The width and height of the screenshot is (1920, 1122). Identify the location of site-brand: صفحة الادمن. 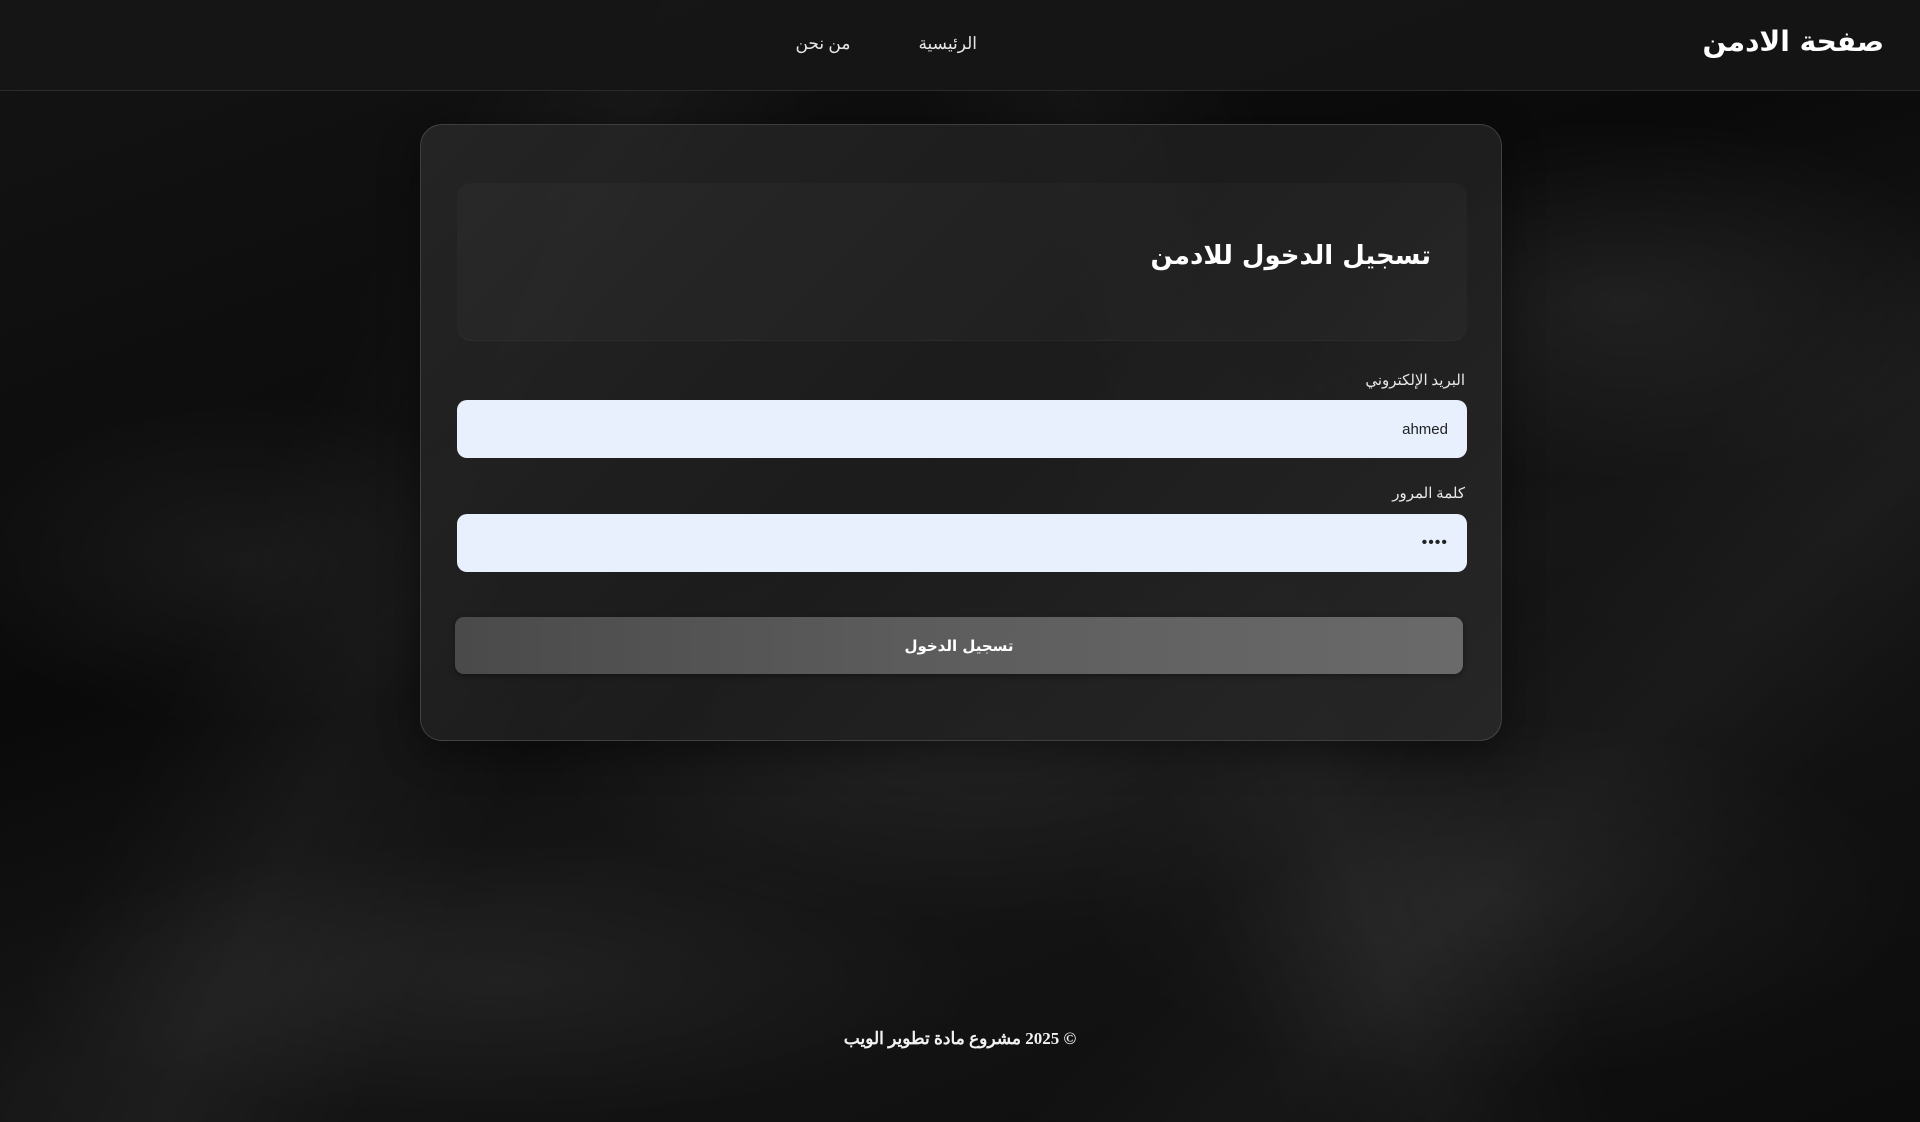
(1793, 41).